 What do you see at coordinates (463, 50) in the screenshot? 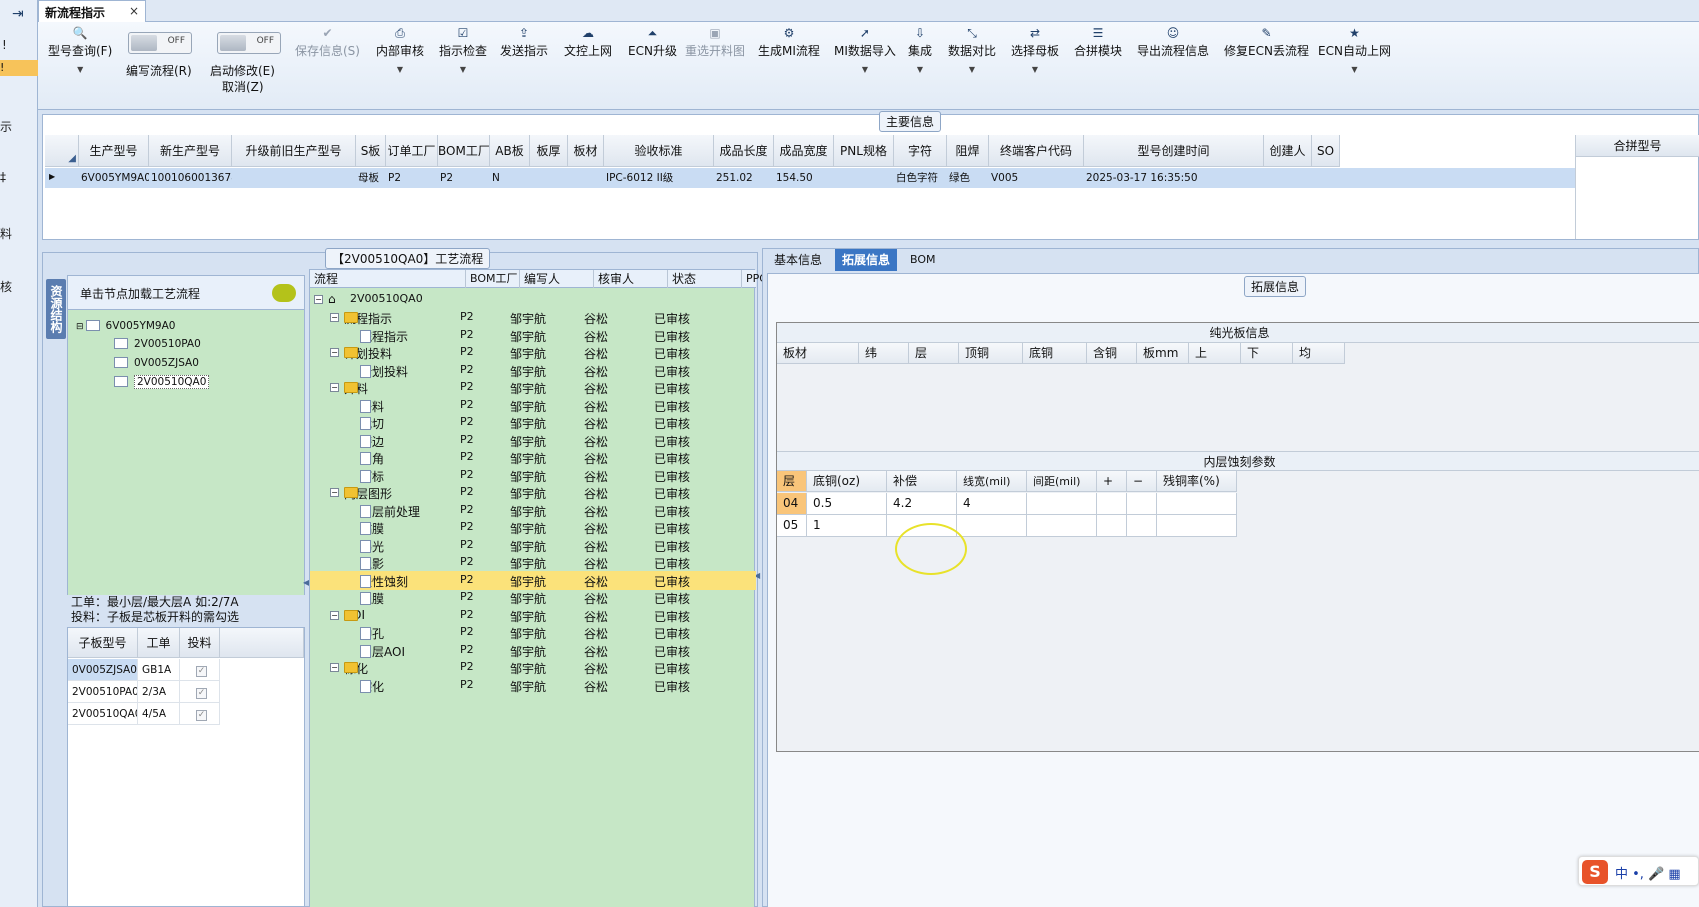
I see `indicator-check-button: ☑ 指示检查 ▼` at bounding box center [463, 50].